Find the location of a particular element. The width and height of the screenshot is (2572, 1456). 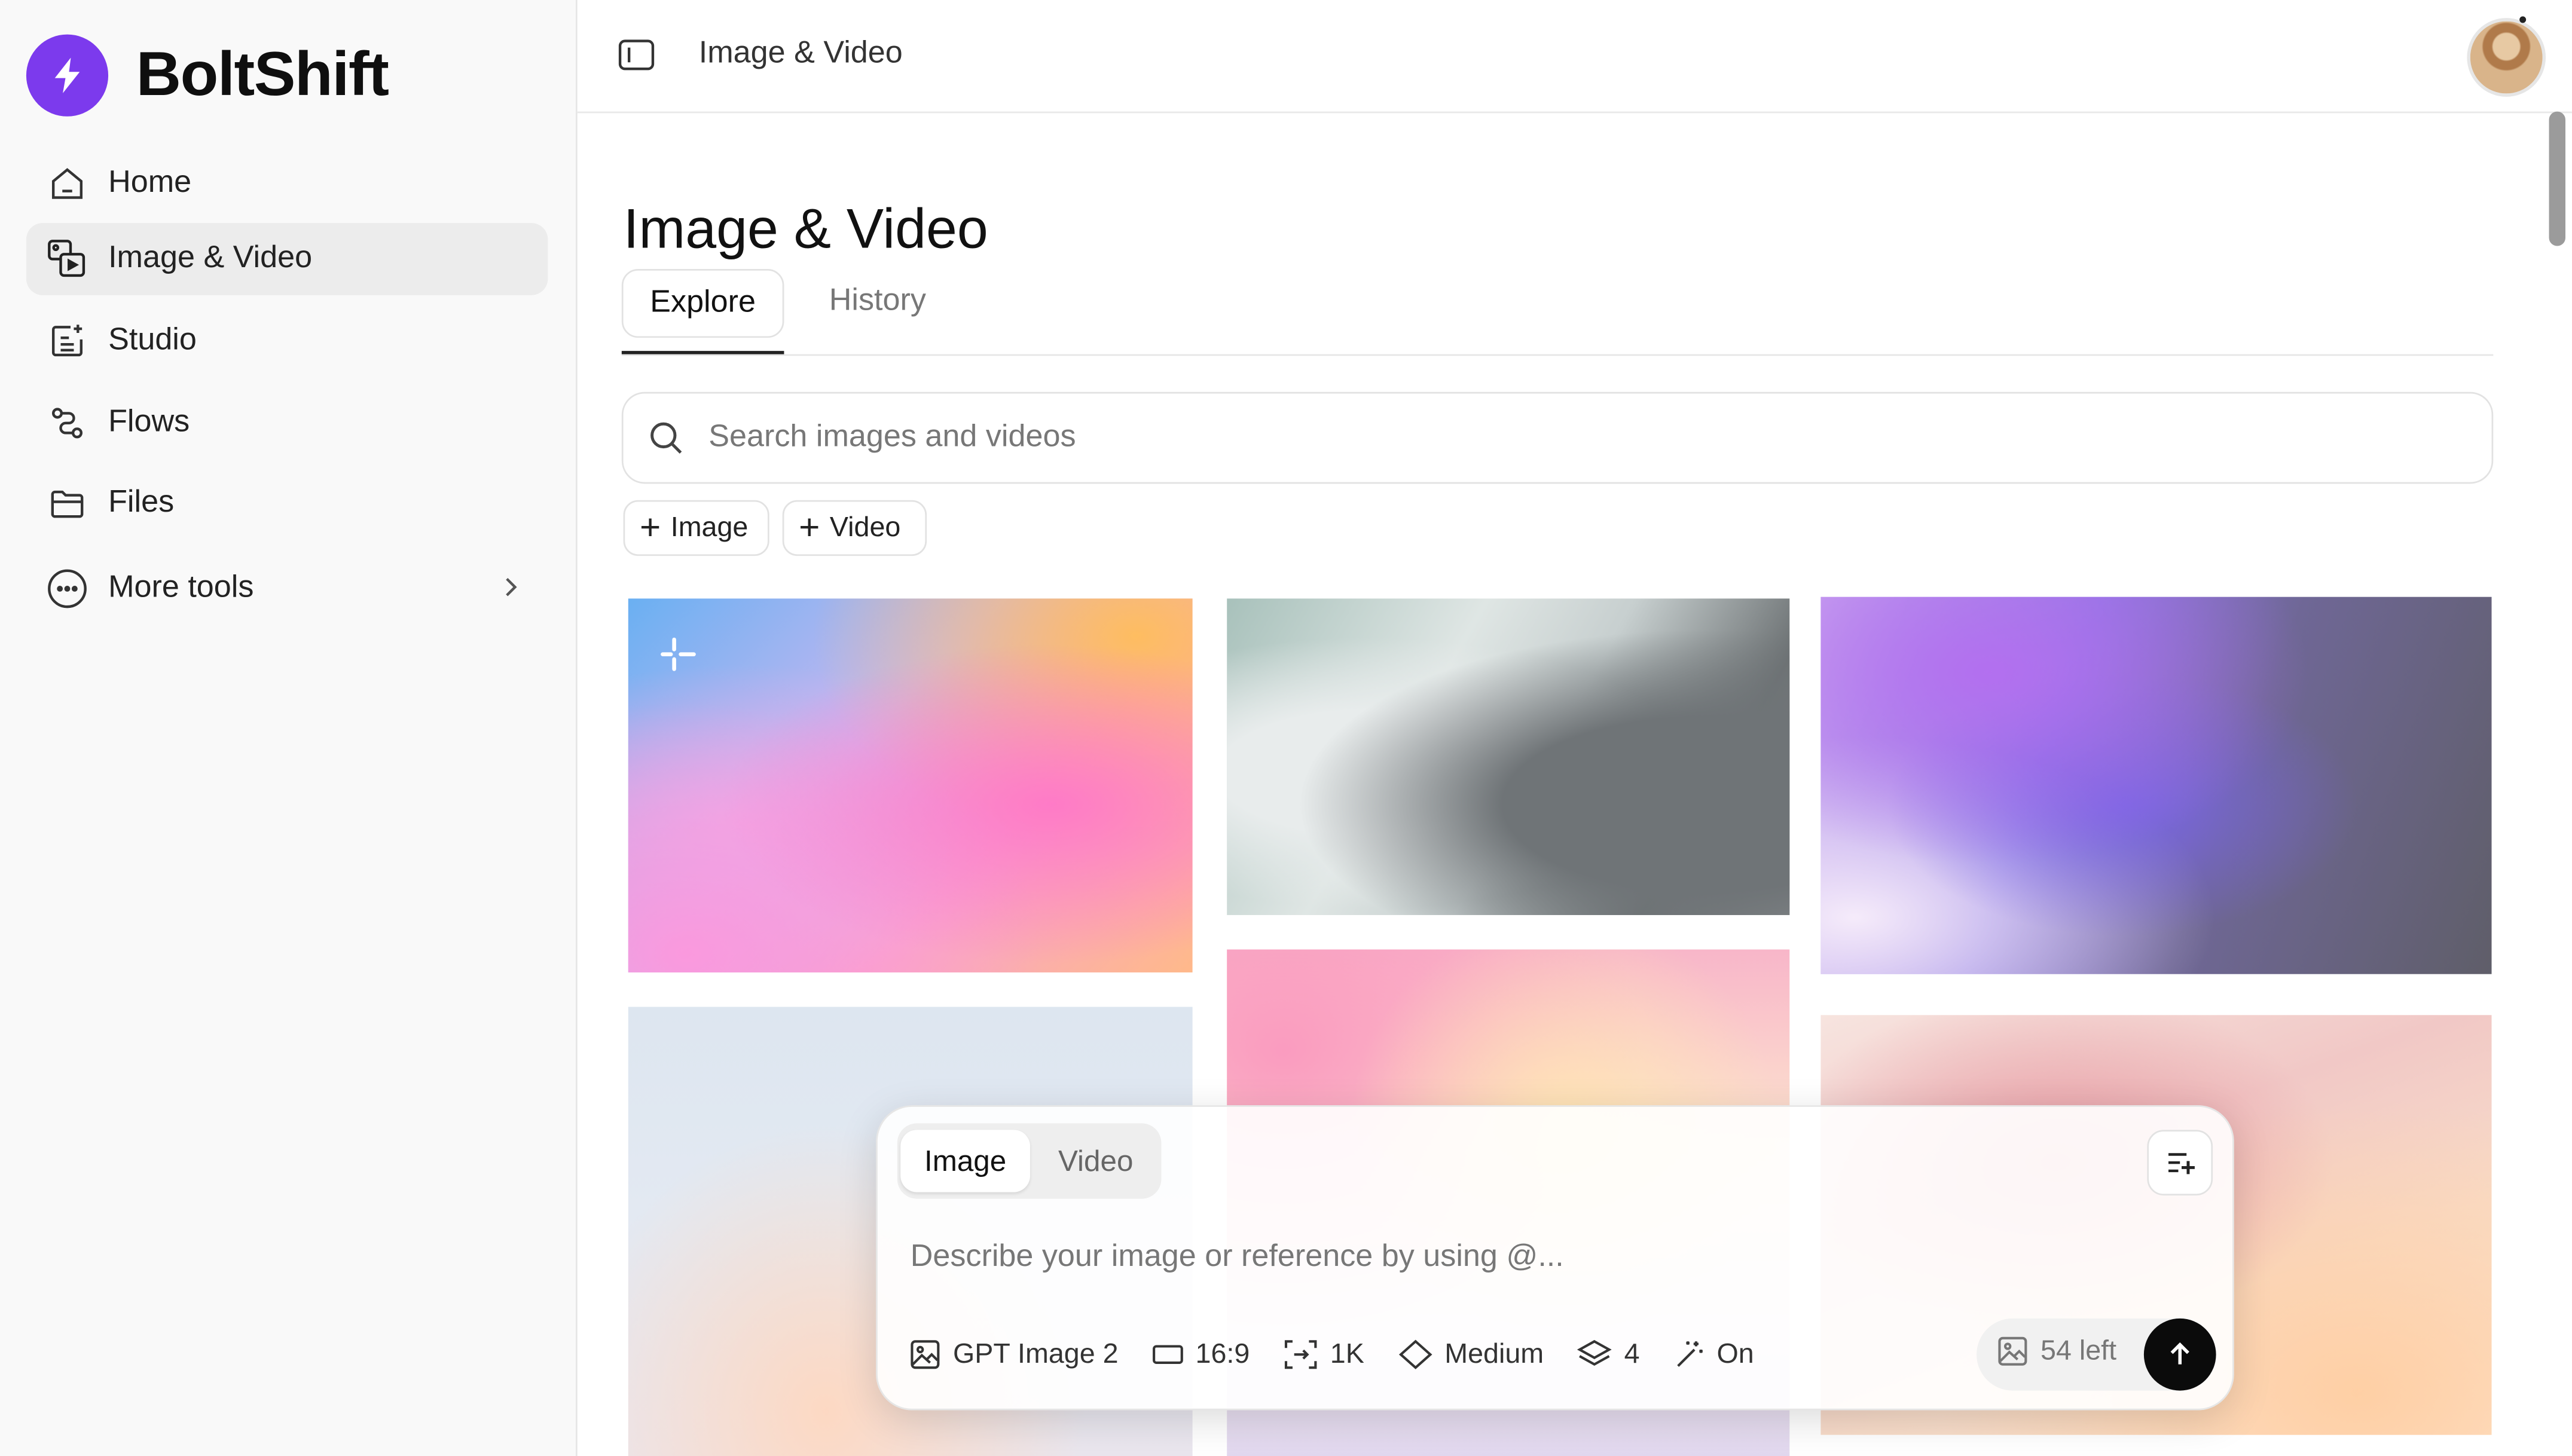

image-video-icon is located at coordinates (67, 259).